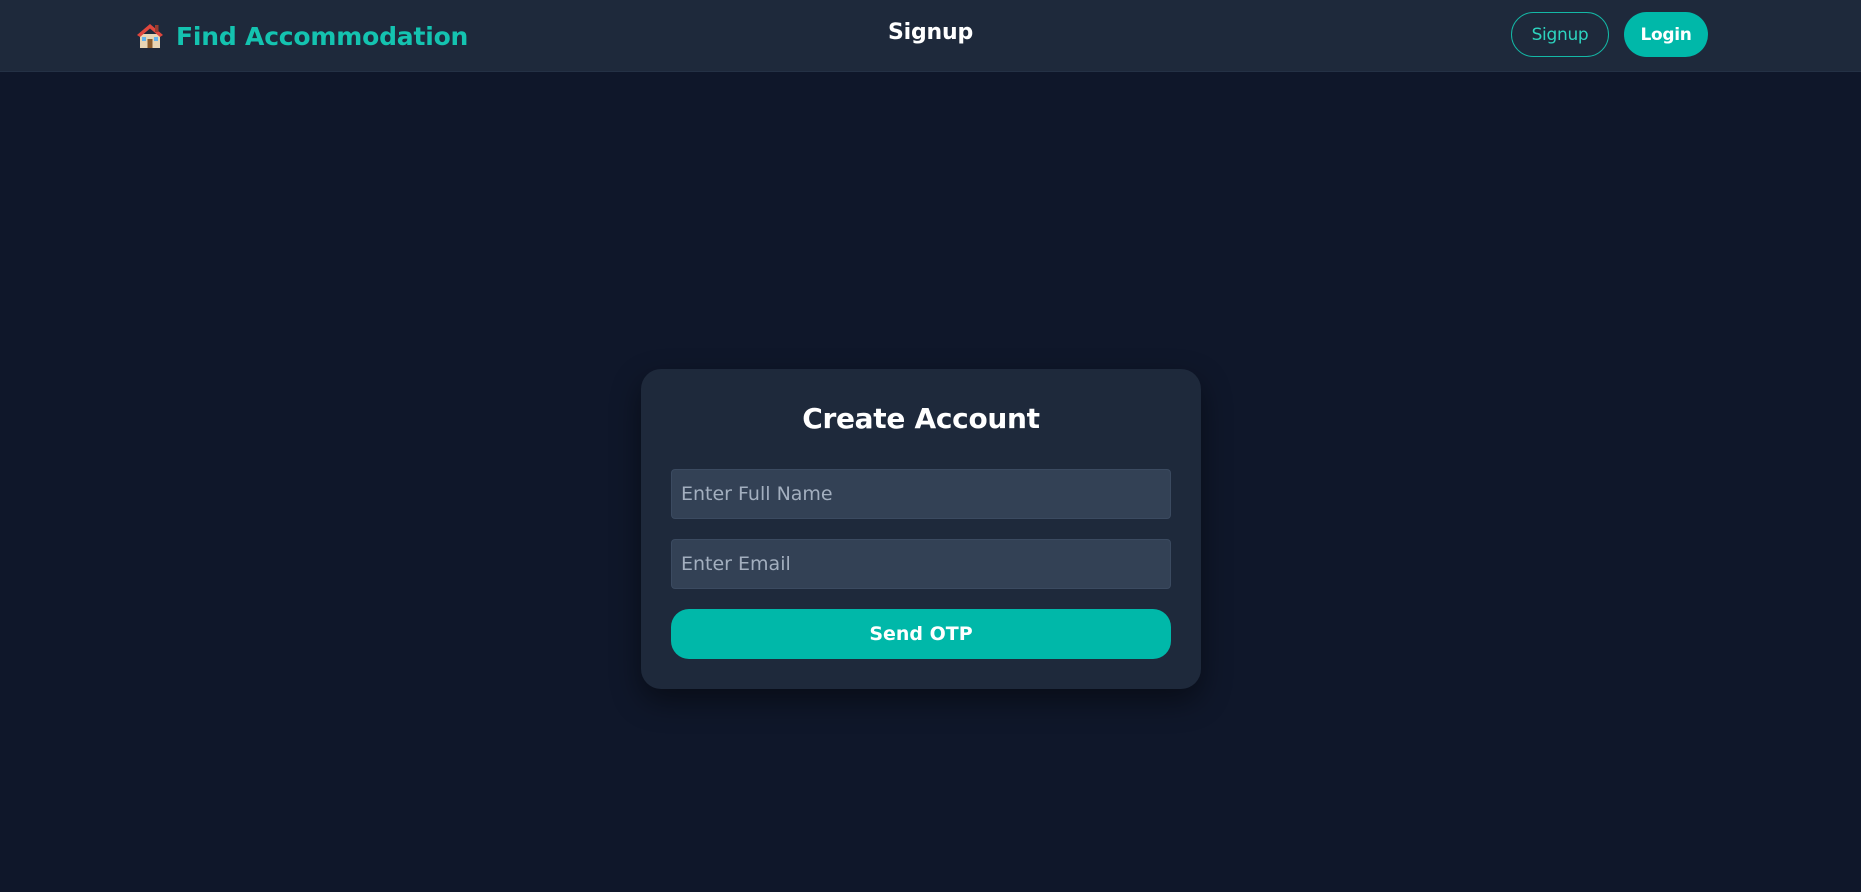 This screenshot has height=892, width=1861. Describe the element at coordinates (1666, 34) in the screenshot. I see `login-button: Login` at that location.